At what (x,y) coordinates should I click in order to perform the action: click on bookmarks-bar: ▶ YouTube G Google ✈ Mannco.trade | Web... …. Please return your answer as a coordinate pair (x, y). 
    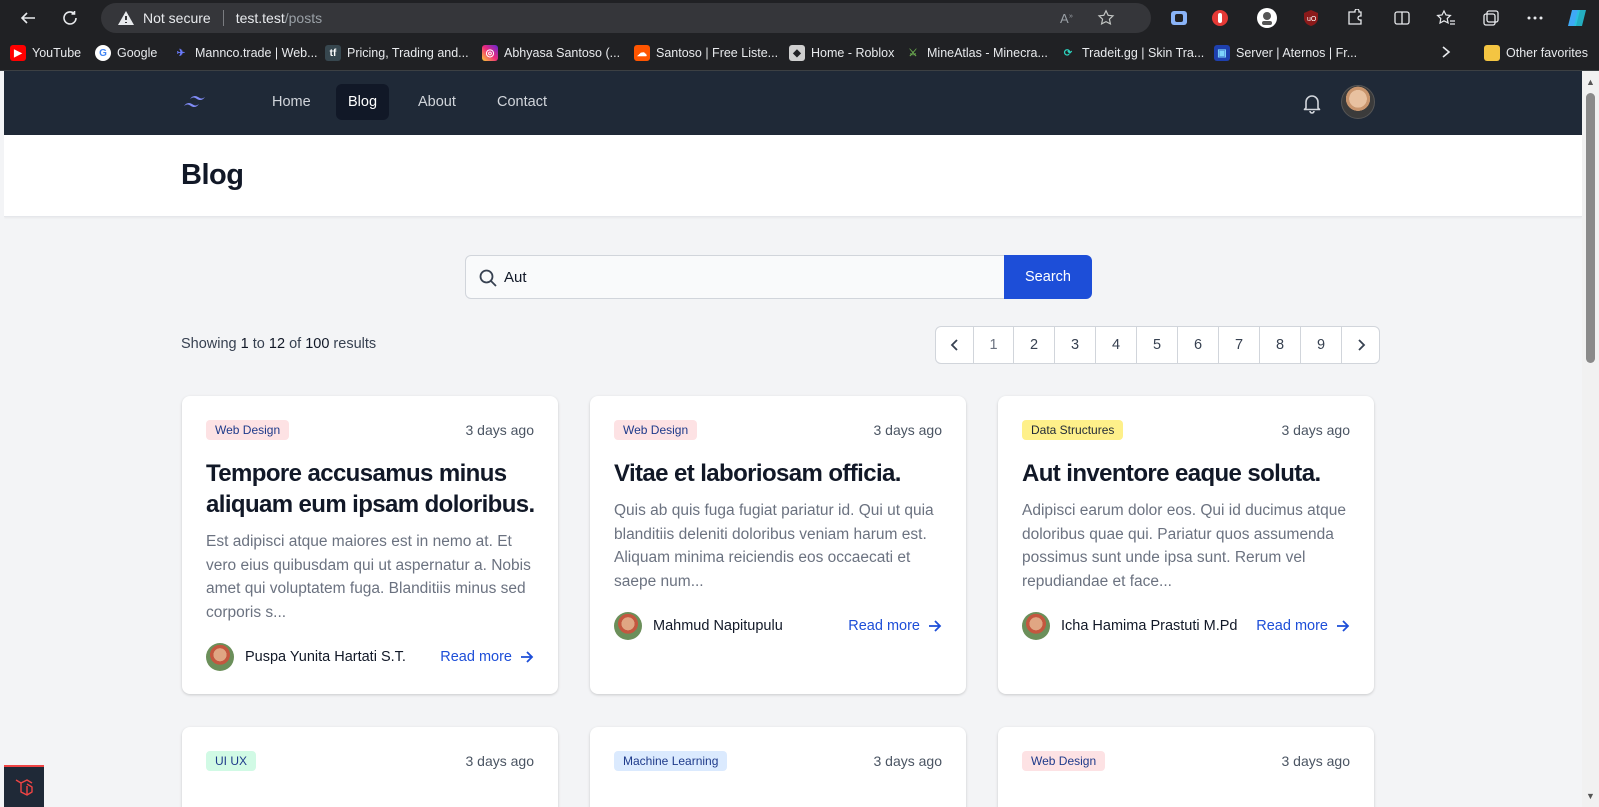
    Looking at the image, I should click on (799, 53).